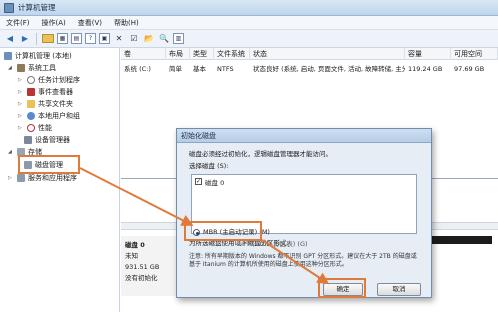  What do you see at coordinates (31, 92) in the screenshot?
I see `event-viewer-icon` at bounding box center [31, 92].